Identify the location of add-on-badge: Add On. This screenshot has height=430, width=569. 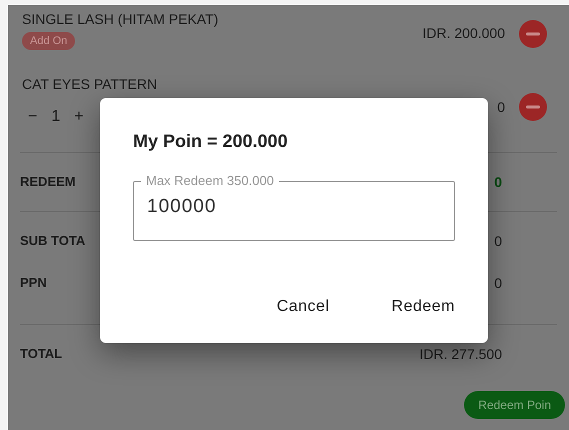
(49, 41).